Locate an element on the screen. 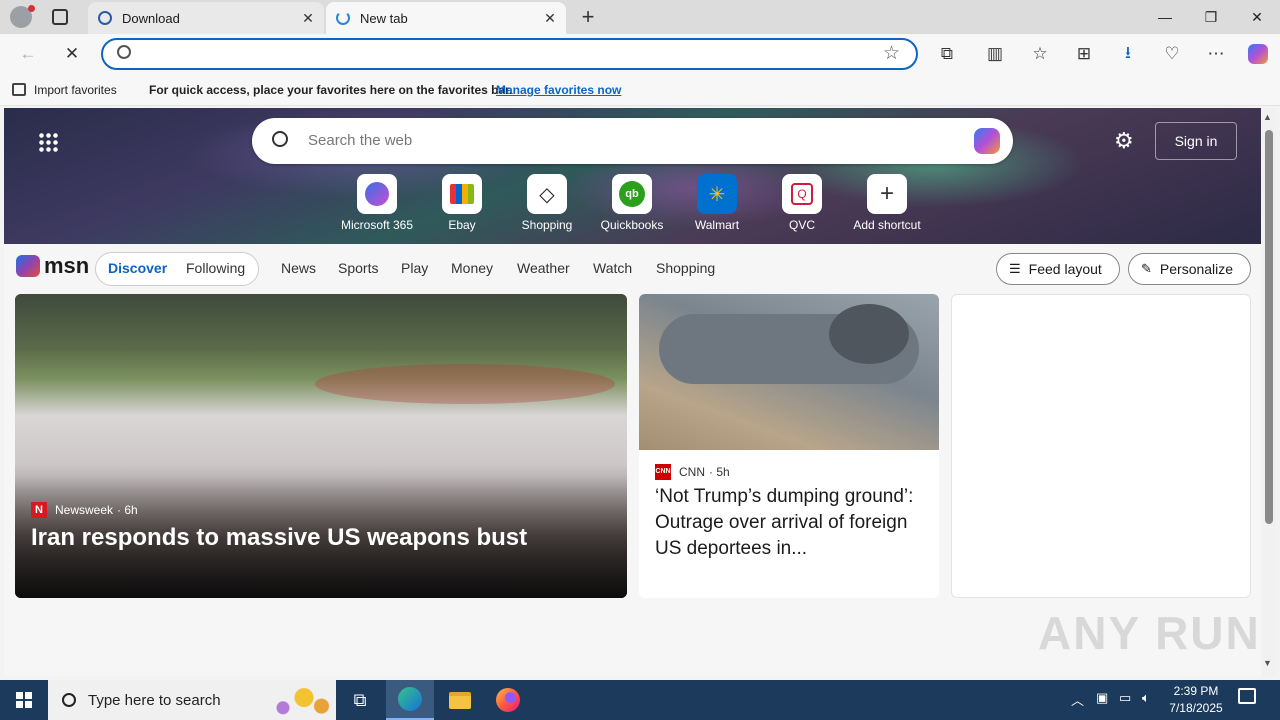 The width and height of the screenshot is (1280, 720). firefox-icon is located at coordinates (508, 700).